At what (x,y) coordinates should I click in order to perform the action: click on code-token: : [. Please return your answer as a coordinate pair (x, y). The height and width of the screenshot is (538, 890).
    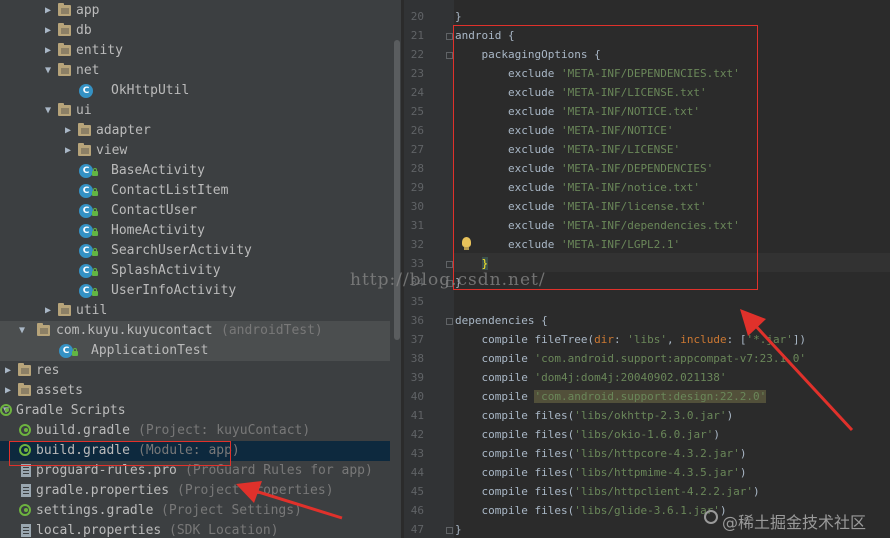
    Looking at the image, I should click on (736, 339).